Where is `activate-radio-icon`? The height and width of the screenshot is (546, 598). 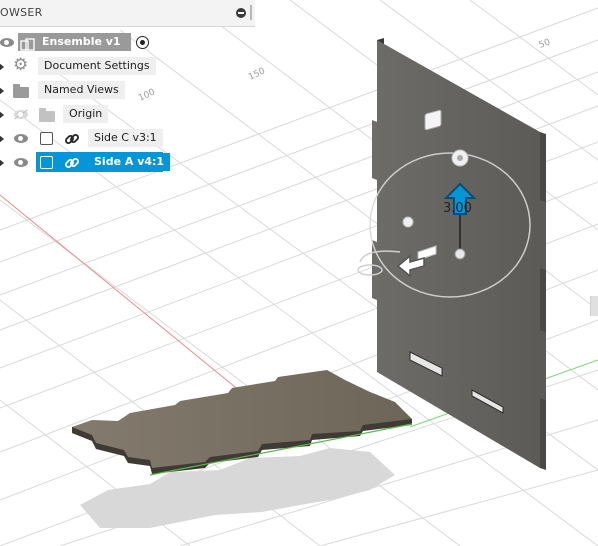
activate-radio-icon is located at coordinates (142, 42).